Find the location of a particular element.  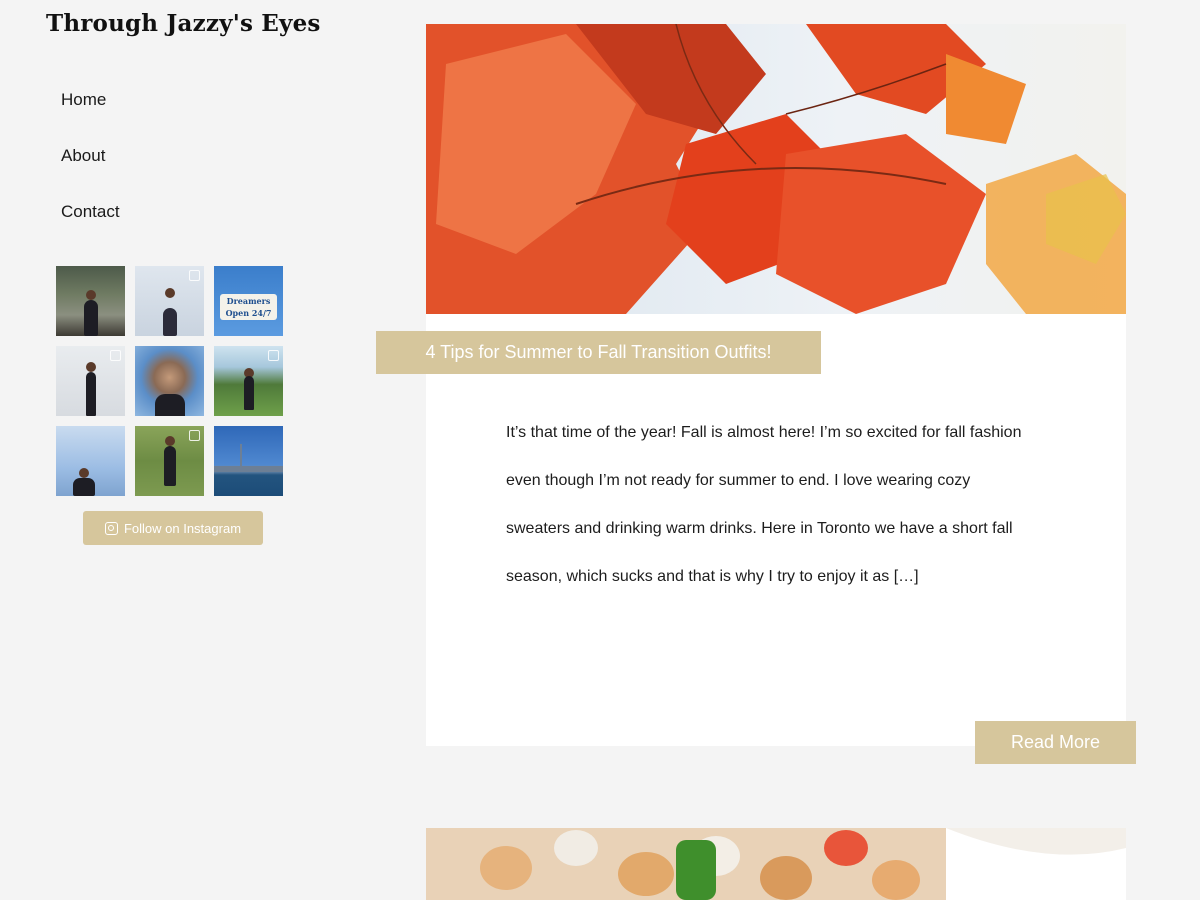

nav-item-home: Home is located at coordinates (90, 116).